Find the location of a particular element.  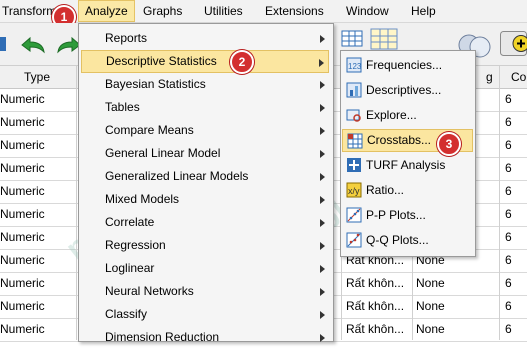

menu-analyze: Analyze is located at coordinates (106, 11).